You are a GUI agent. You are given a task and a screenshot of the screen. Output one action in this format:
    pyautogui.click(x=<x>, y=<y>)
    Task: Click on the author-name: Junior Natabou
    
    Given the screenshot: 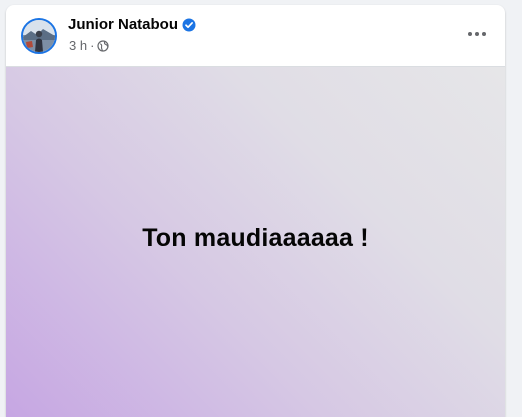 What is the action you would take?
    pyautogui.click(x=123, y=24)
    